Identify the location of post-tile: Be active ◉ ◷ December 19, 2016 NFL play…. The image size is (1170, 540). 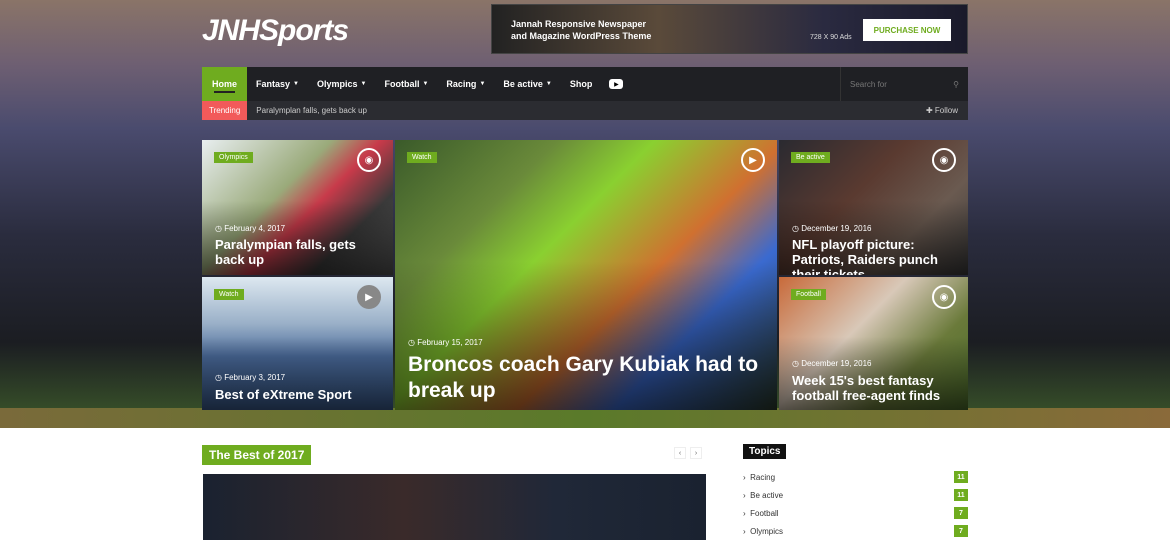
(873, 207).